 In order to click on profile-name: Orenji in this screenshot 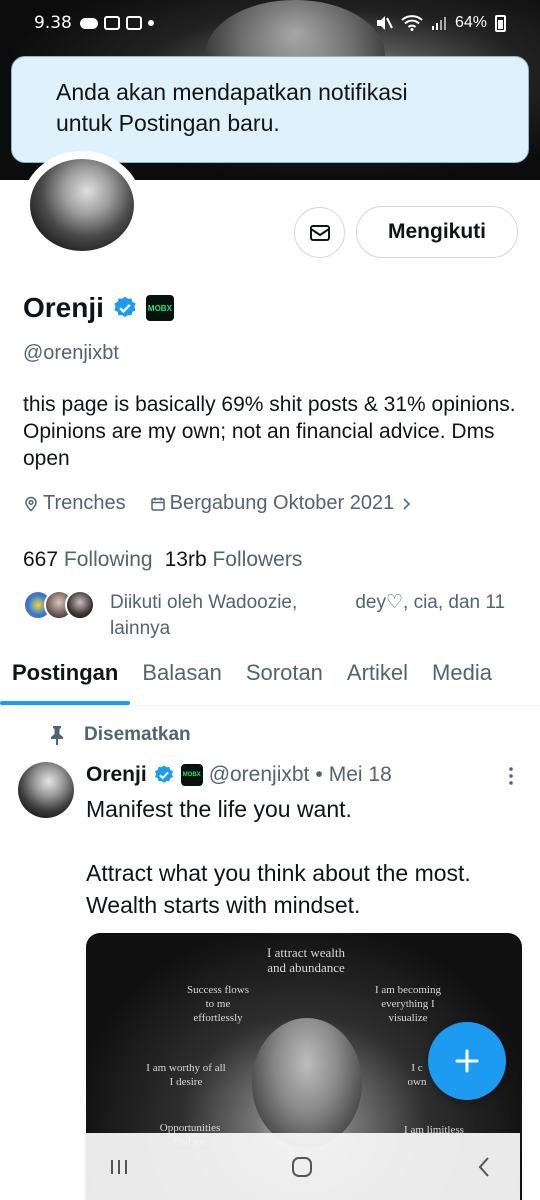, I will do `click(63, 307)`.